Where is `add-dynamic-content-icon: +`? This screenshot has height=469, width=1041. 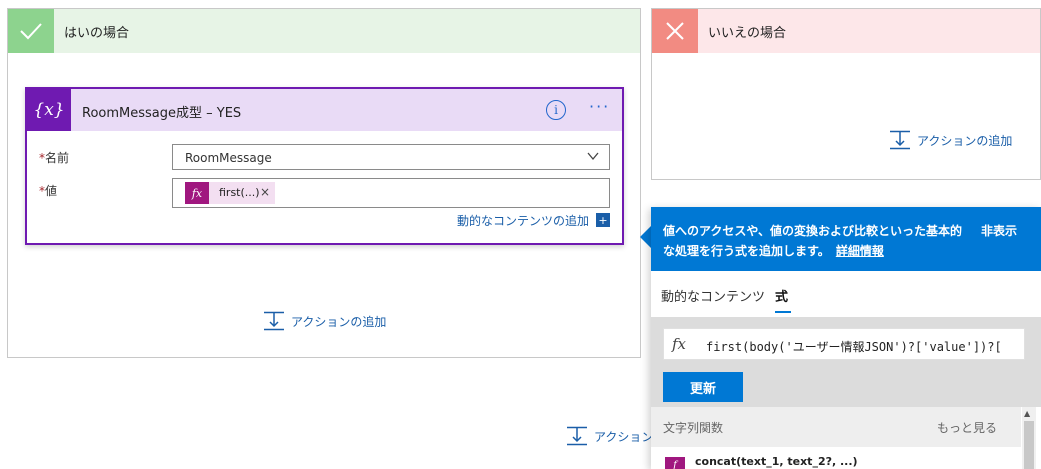 add-dynamic-content-icon: + is located at coordinates (603, 220).